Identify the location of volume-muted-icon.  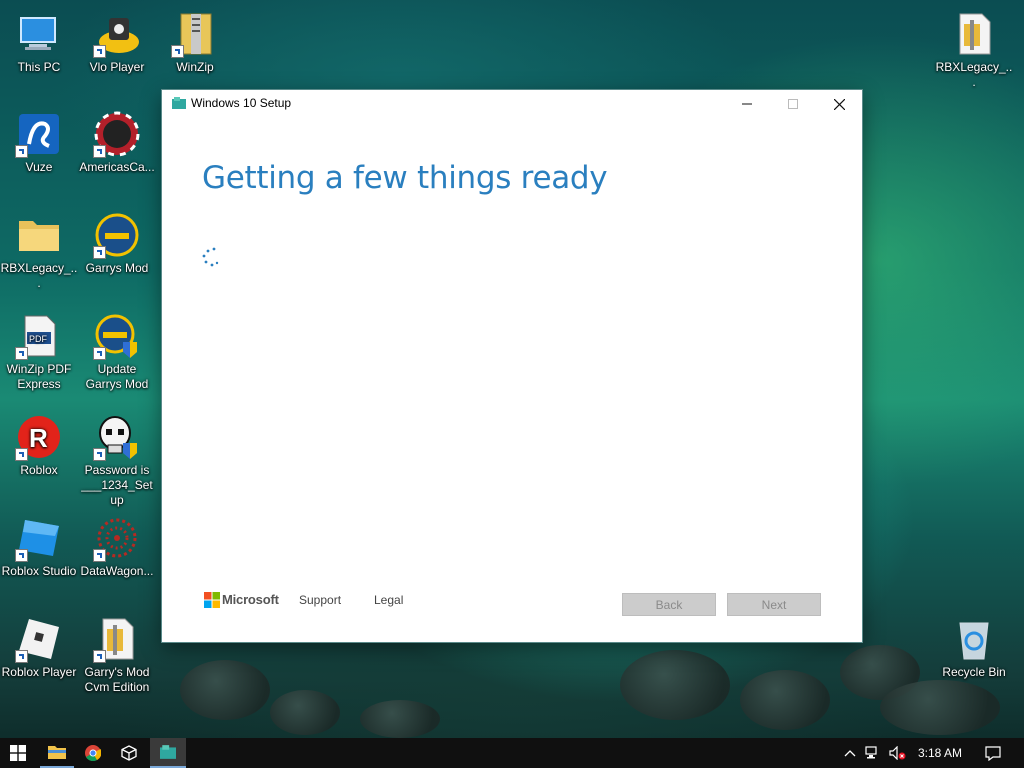
(897, 753).